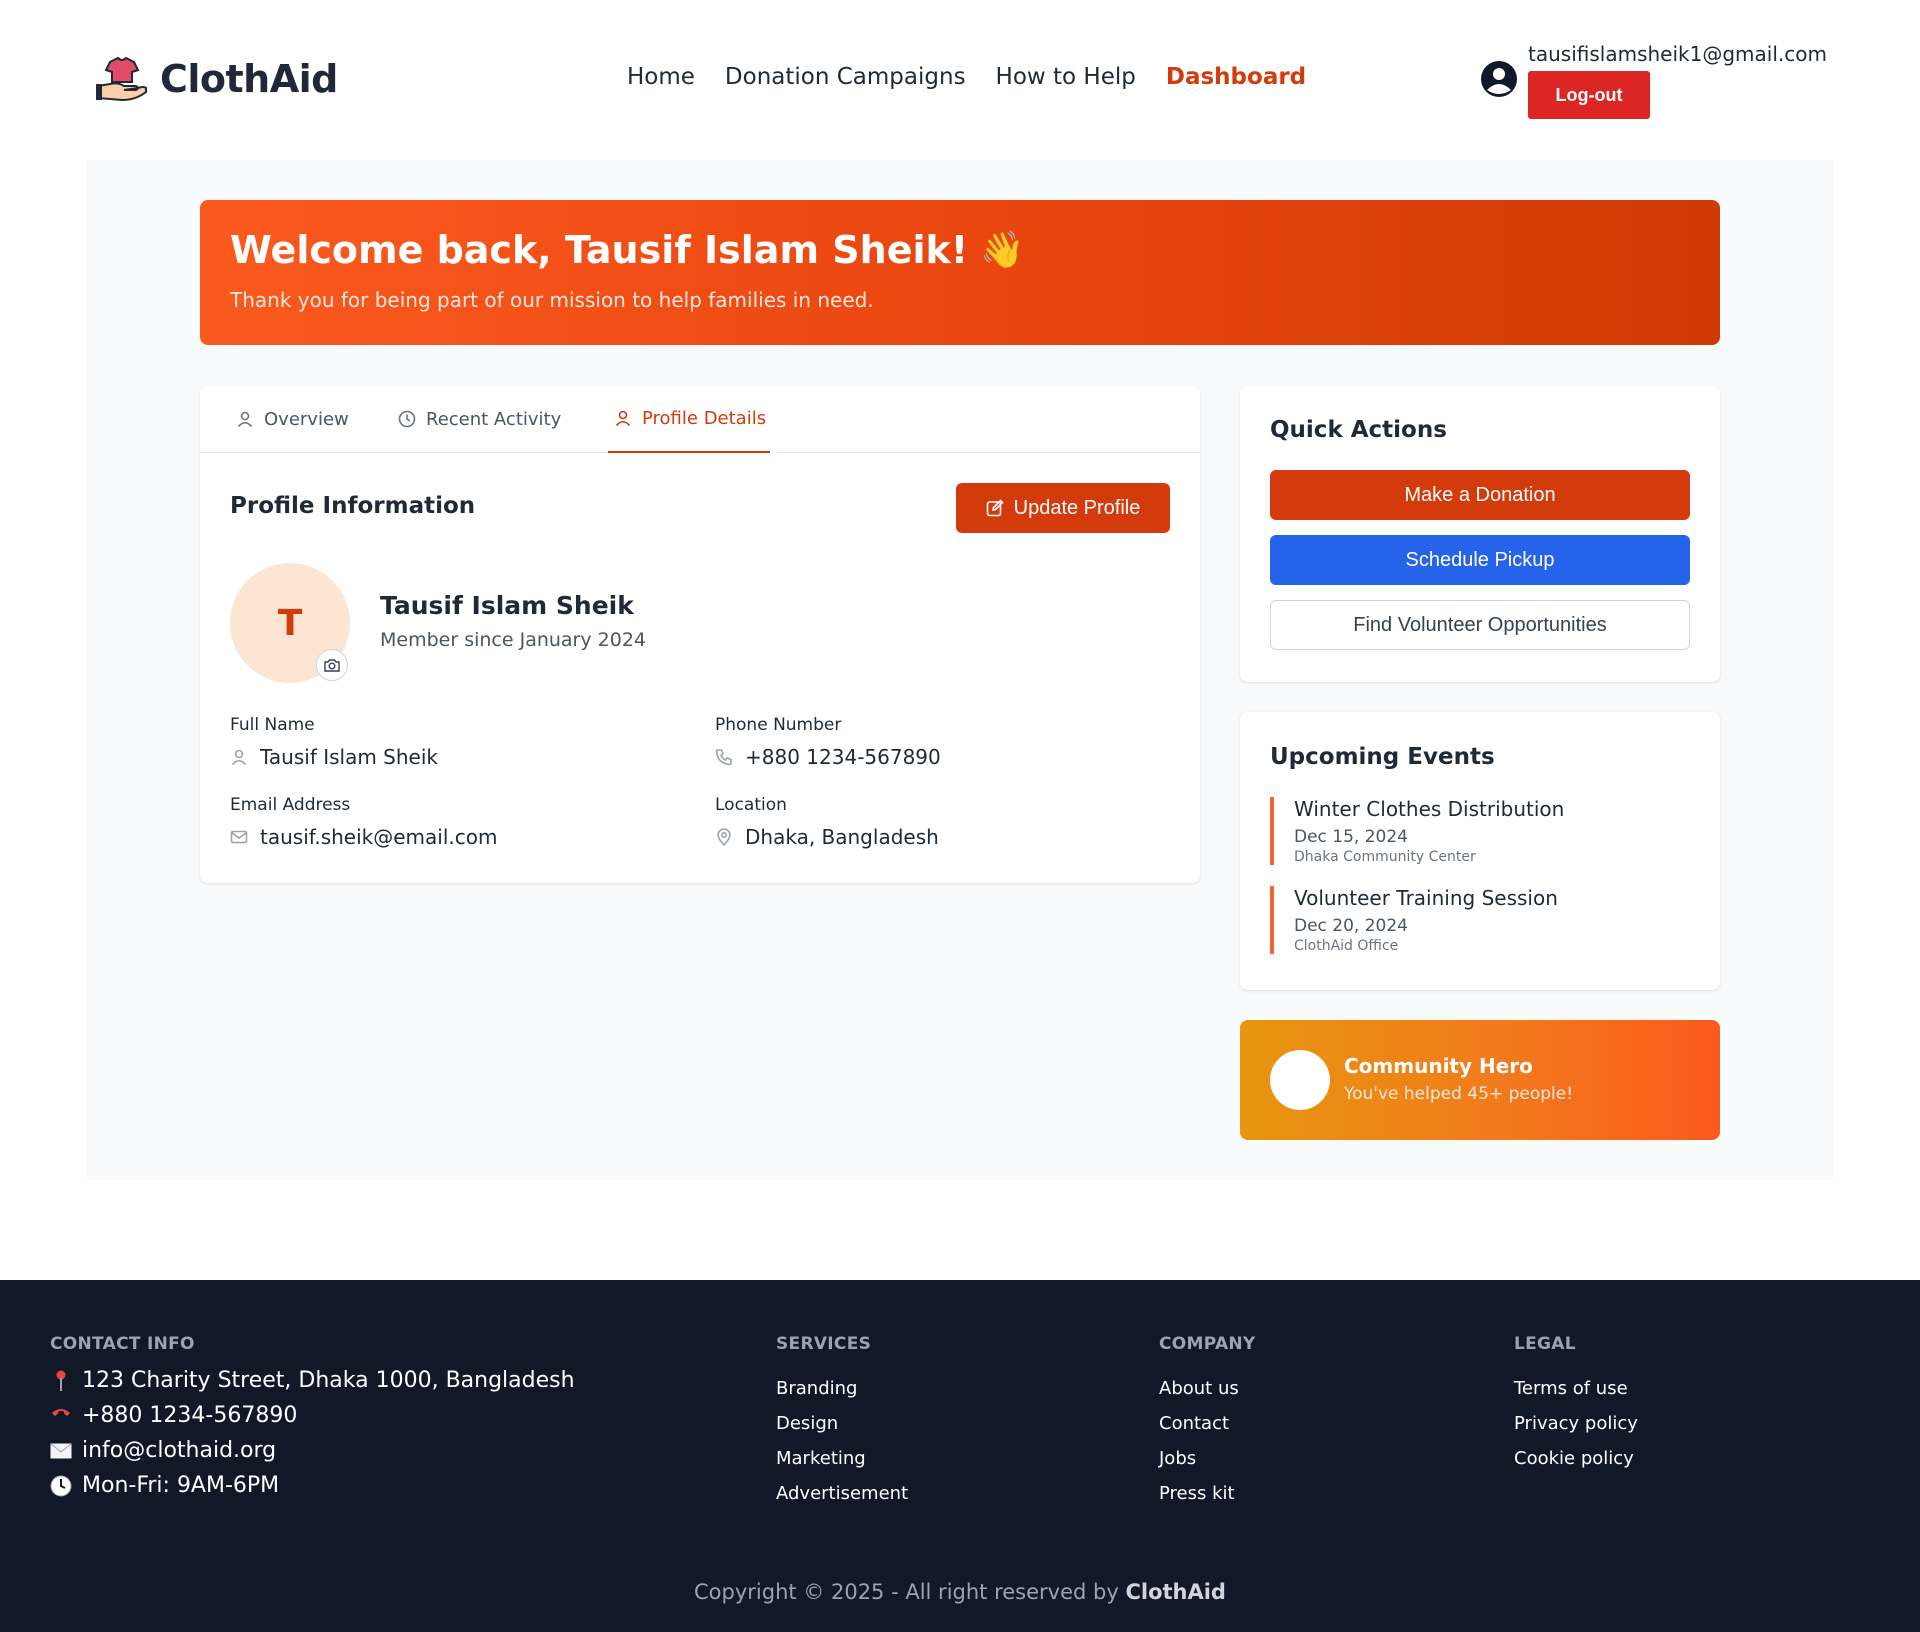 Image resolution: width=1920 pixels, height=1632 pixels. I want to click on event-location: Dhaka Community Center, so click(1385, 857).